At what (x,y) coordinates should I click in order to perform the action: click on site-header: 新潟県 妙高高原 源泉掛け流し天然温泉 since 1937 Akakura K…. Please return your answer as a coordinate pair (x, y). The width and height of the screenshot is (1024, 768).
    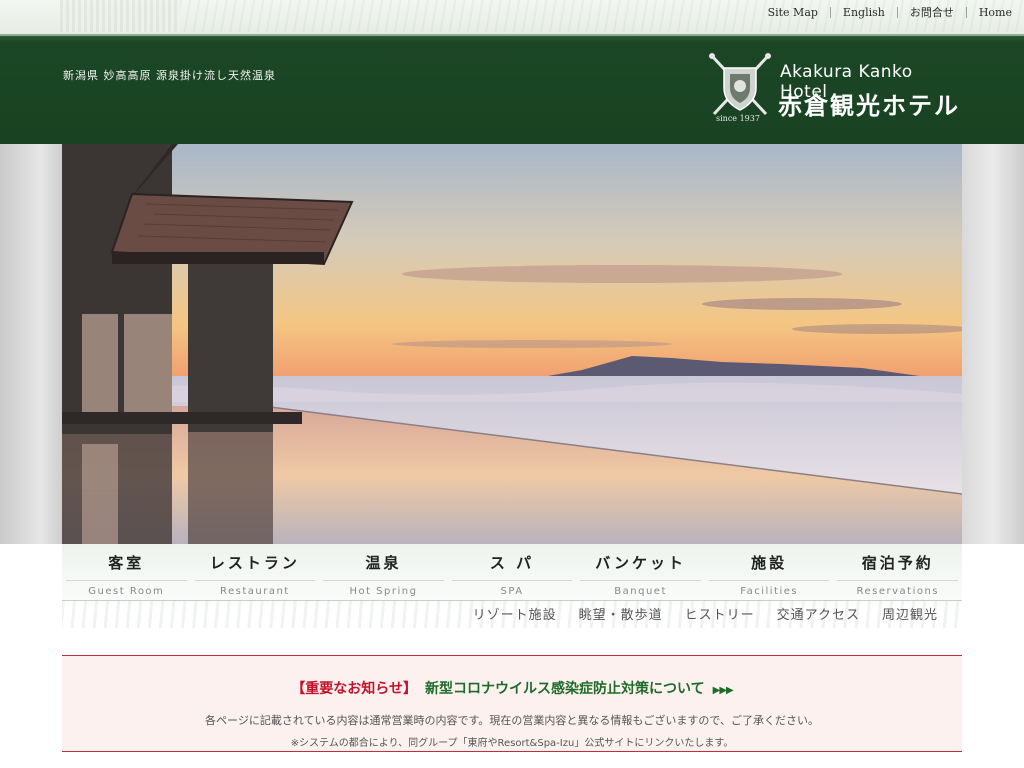
    Looking at the image, I should click on (512, 89).